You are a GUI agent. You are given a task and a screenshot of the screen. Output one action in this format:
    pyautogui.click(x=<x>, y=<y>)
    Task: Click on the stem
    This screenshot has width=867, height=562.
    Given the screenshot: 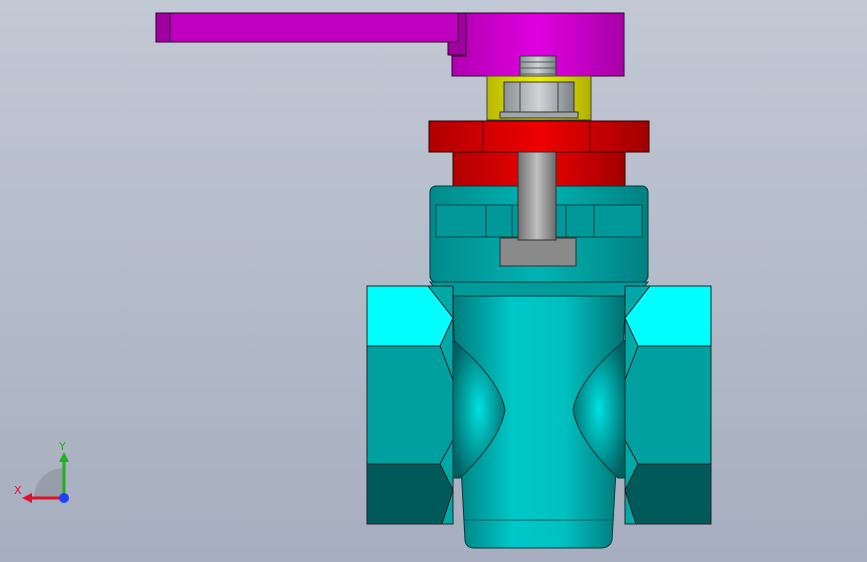 What is the action you would take?
    pyautogui.click(x=537, y=196)
    